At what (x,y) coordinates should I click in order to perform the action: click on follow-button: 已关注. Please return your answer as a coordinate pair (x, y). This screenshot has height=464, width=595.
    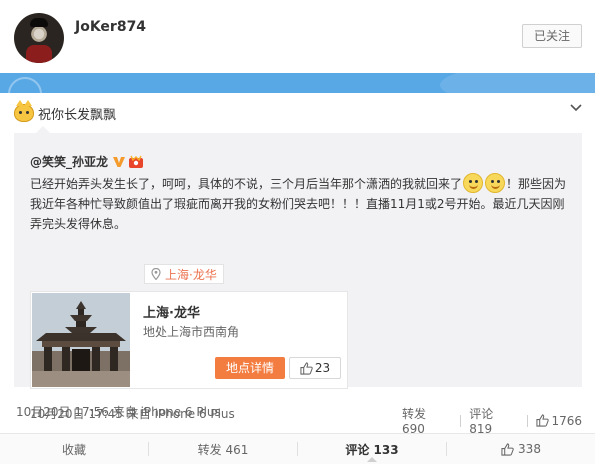
    Looking at the image, I should click on (552, 36).